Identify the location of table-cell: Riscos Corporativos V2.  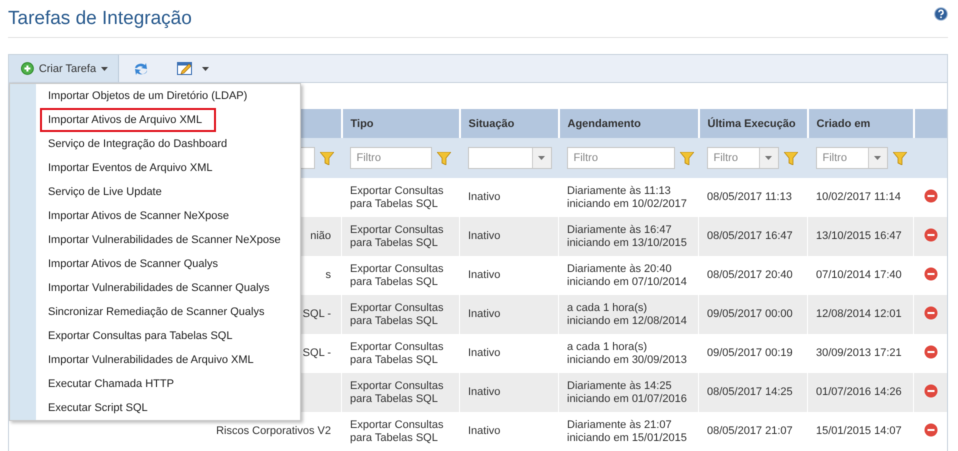
(273, 431).